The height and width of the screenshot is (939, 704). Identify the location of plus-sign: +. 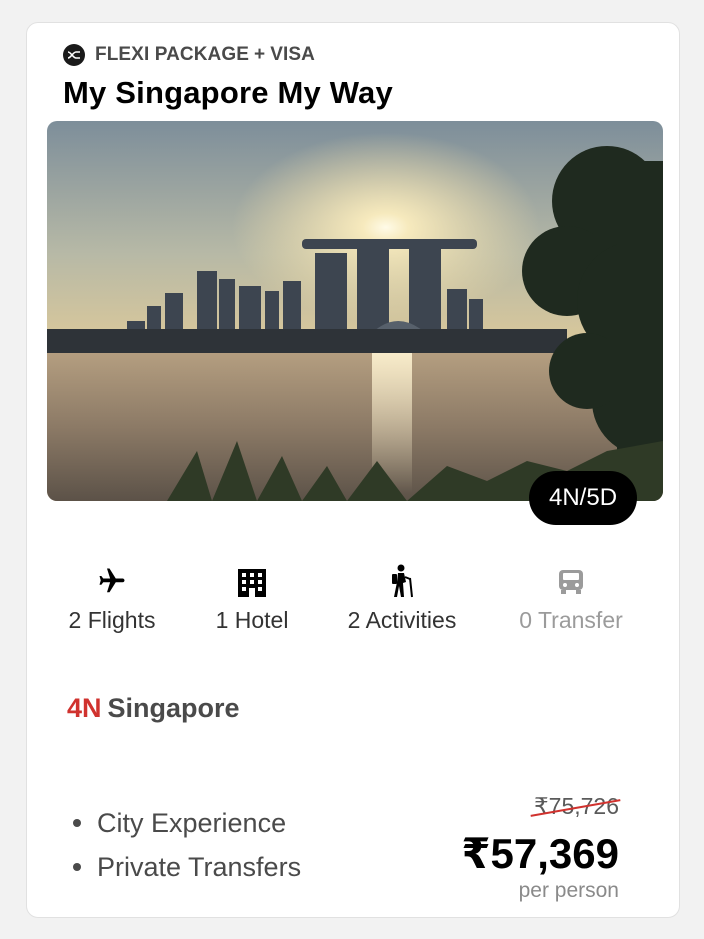
(260, 54).